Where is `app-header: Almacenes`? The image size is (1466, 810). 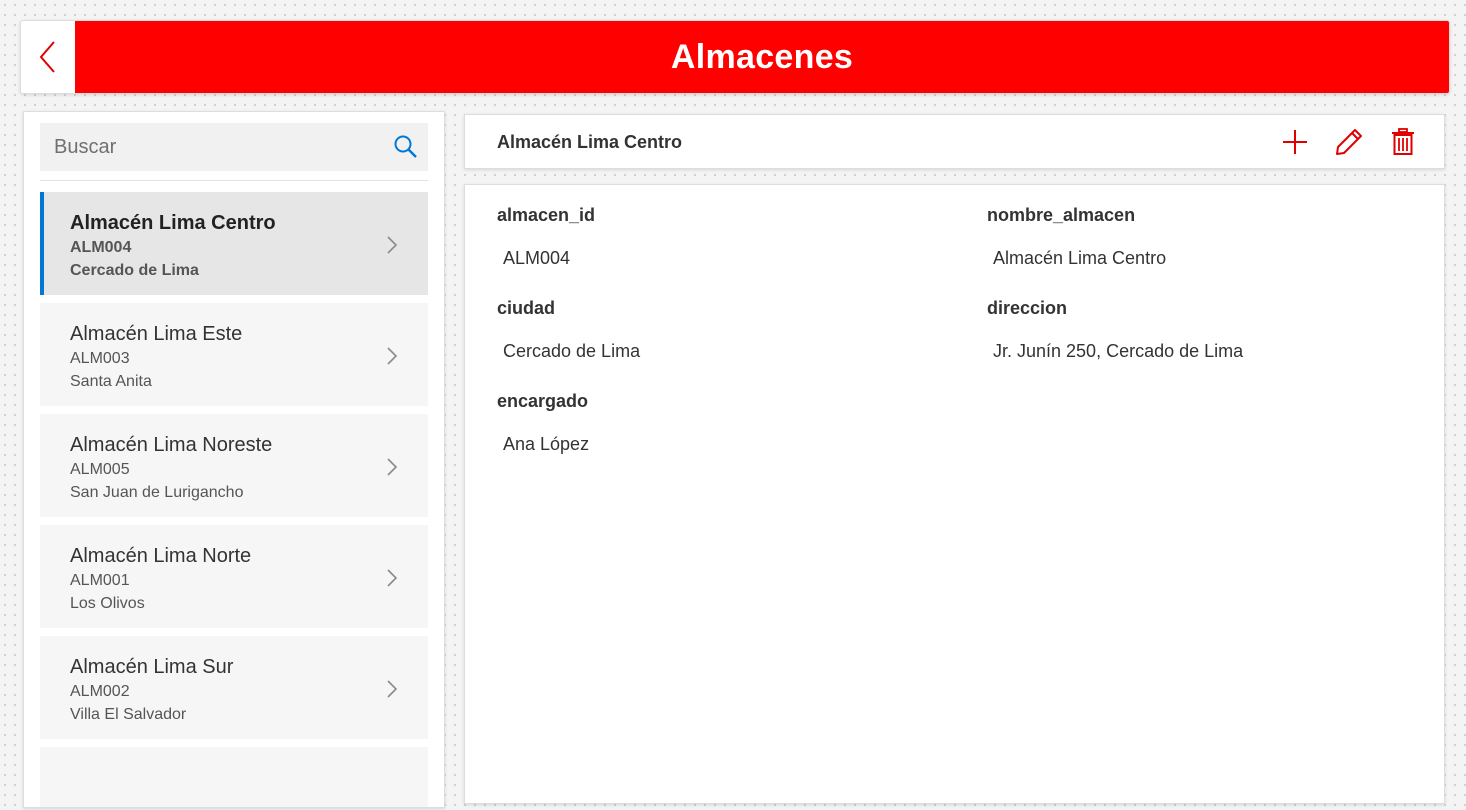 app-header: Almacenes is located at coordinates (735, 57).